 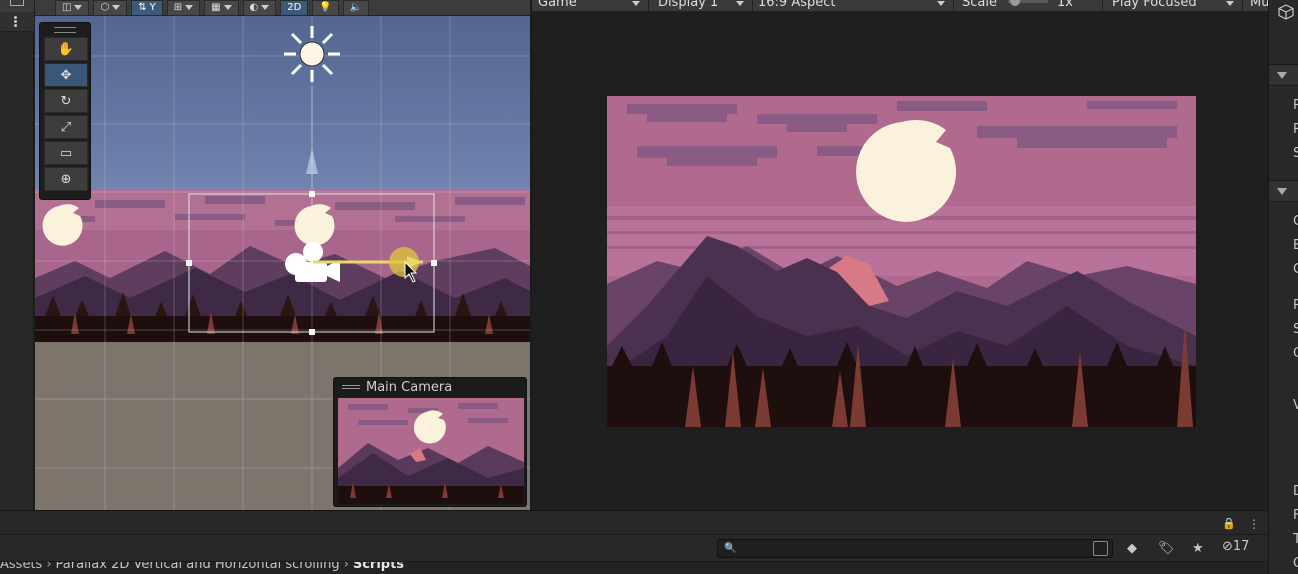 I want to click on move-tool: ✥, so click(x=66, y=75).